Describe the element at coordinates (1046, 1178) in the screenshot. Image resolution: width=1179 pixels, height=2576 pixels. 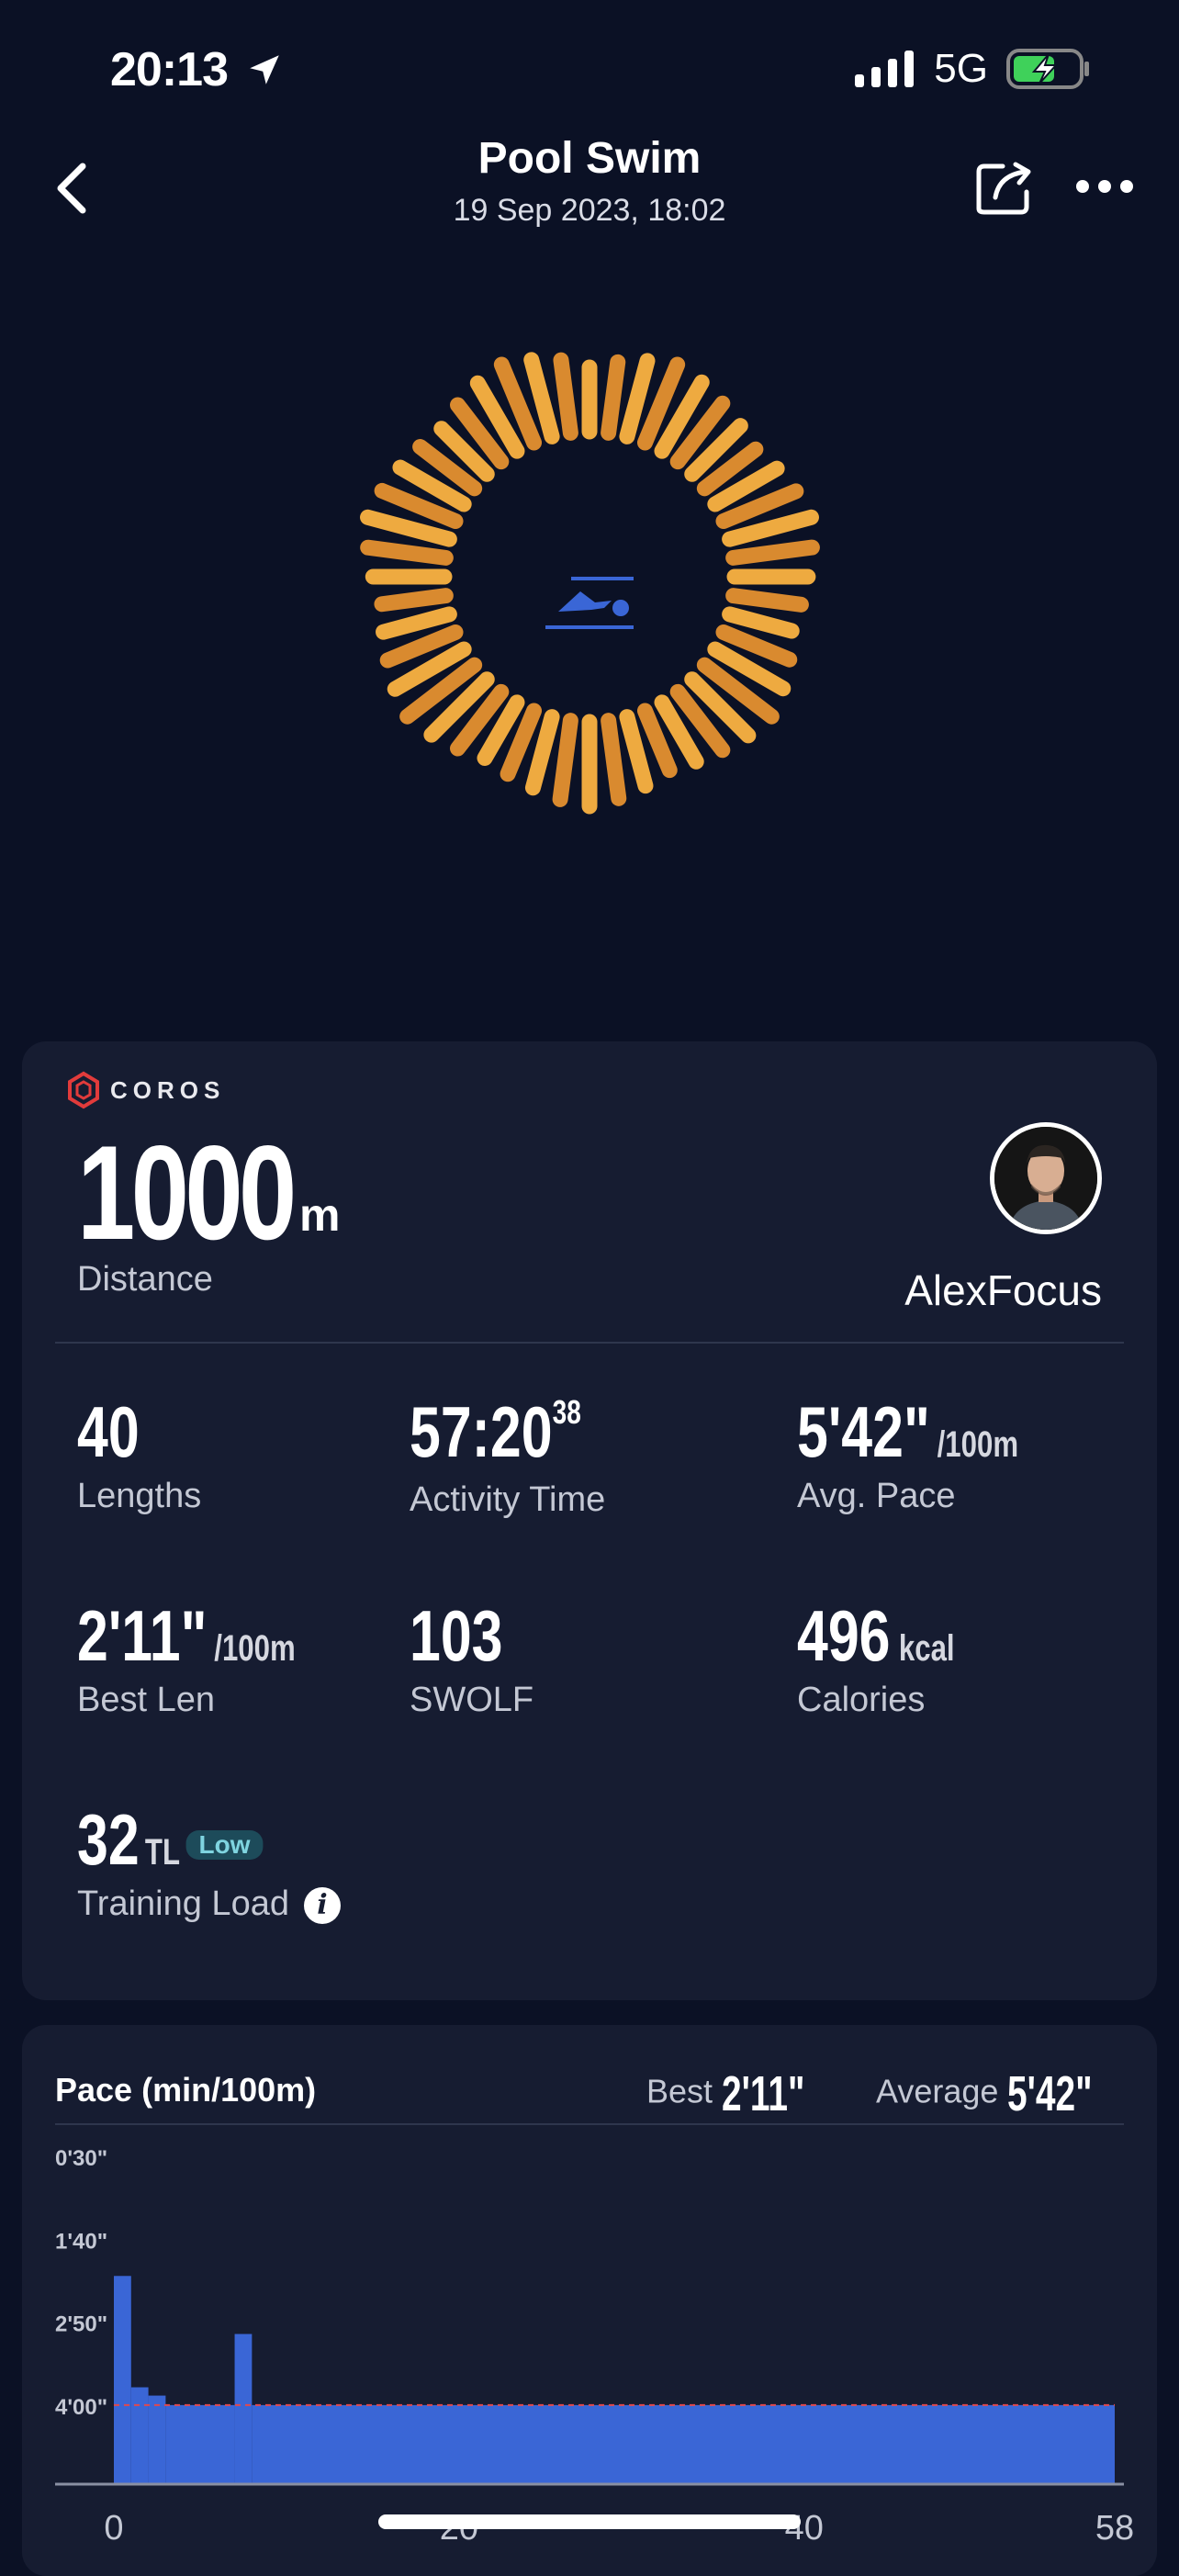
I see `avatar` at that location.